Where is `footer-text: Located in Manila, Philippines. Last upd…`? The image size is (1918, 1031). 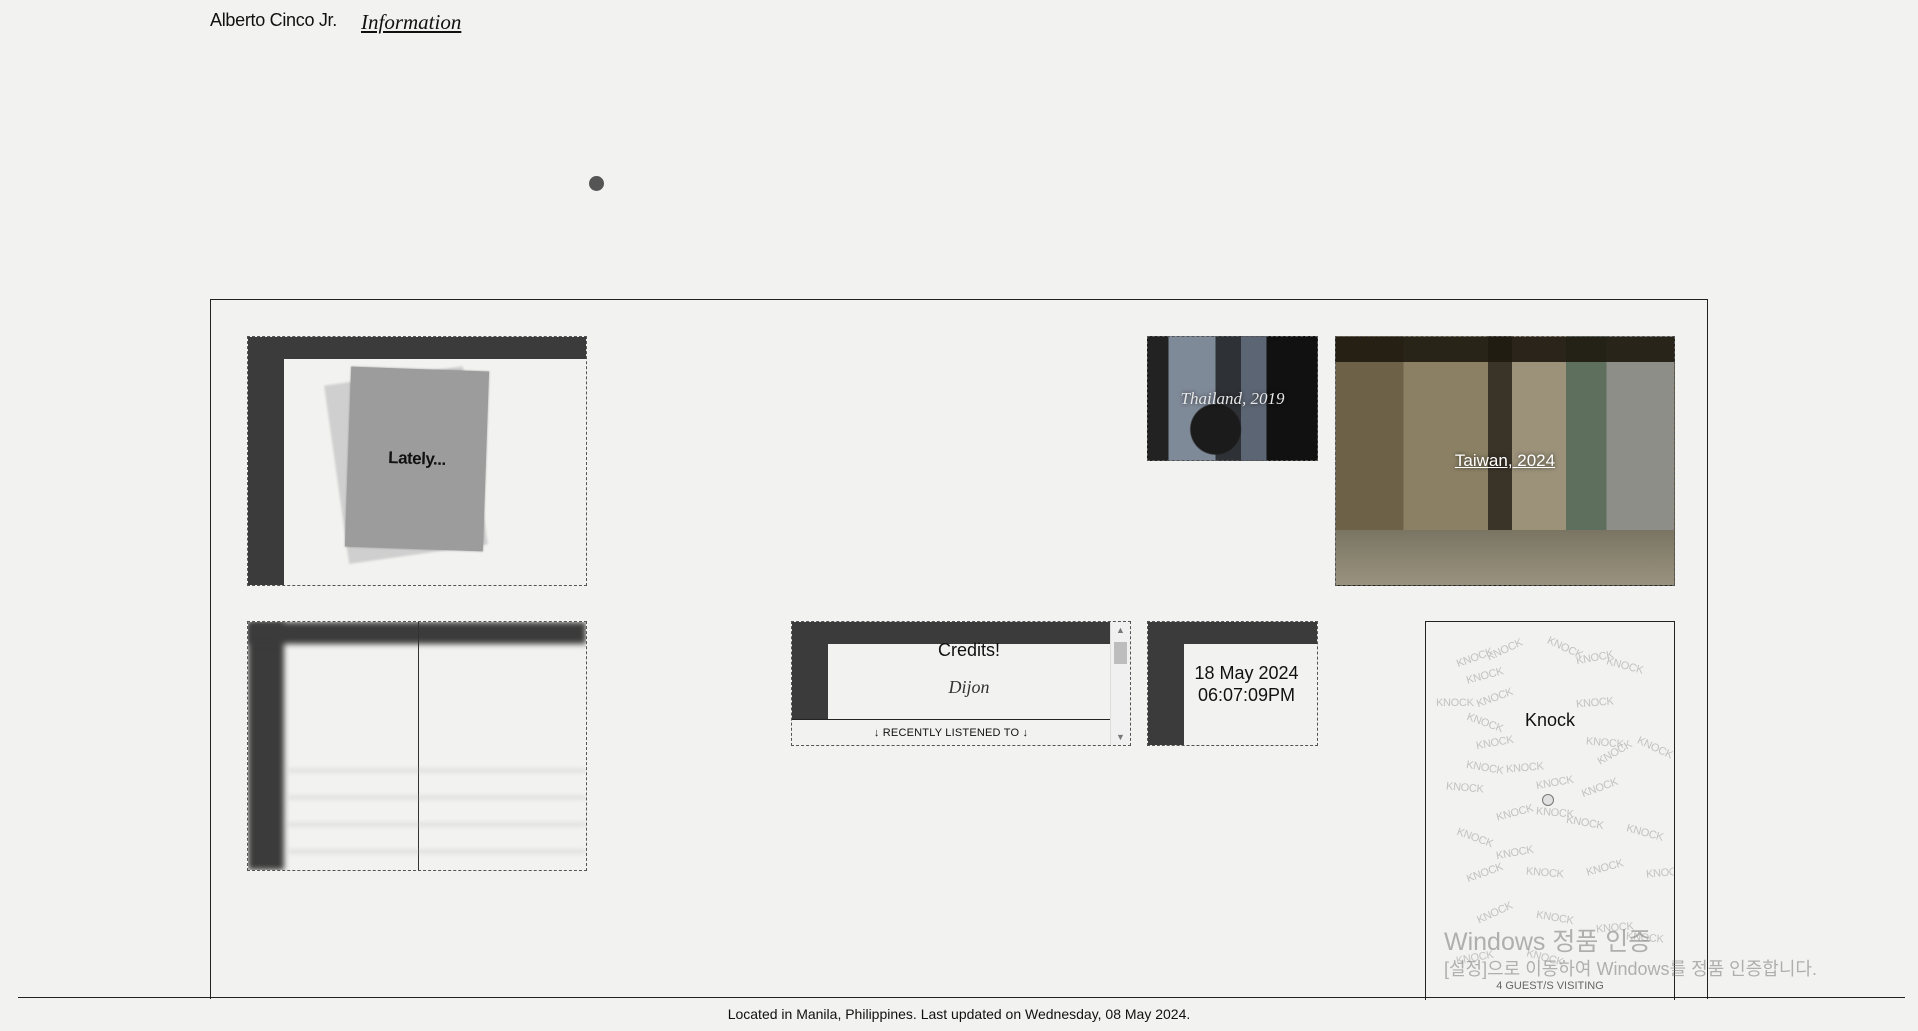 footer-text: Located in Manila, Philippines. Last upd… is located at coordinates (959, 1014).